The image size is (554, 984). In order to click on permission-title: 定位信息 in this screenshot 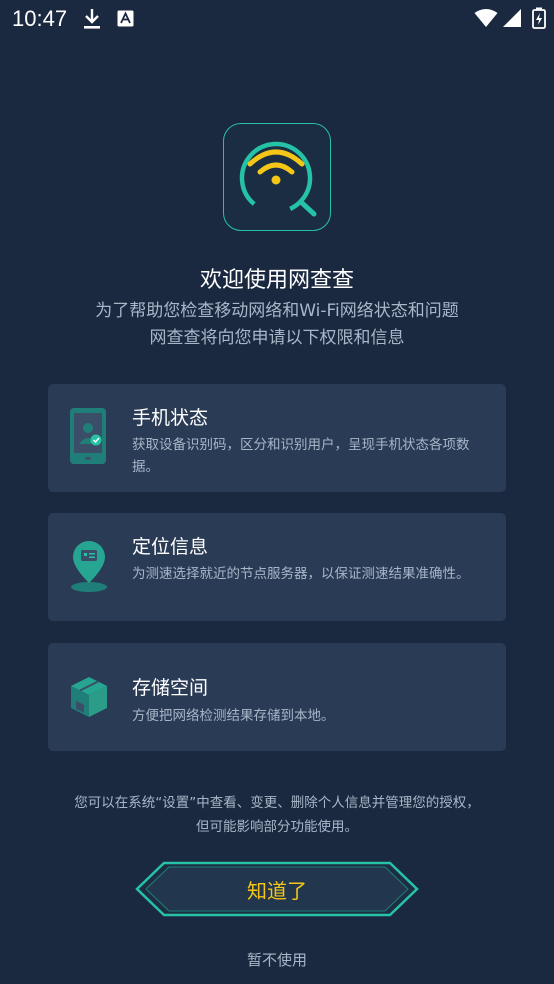, I will do `click(170, 547)`.